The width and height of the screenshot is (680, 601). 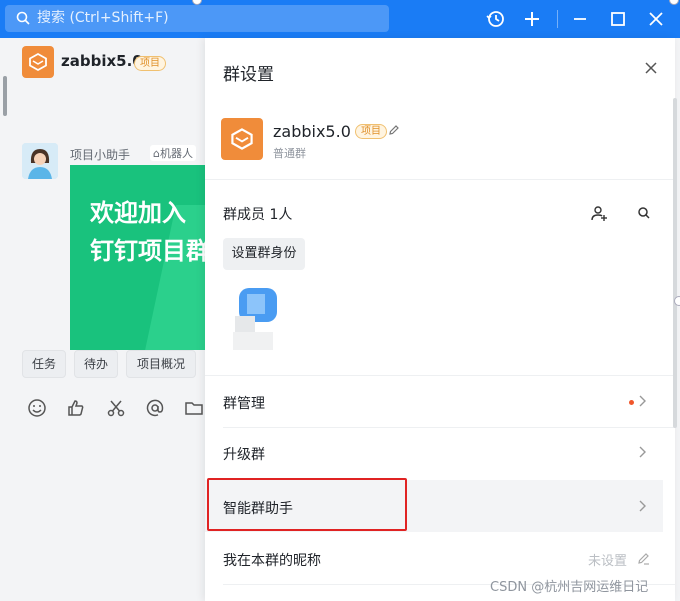 What do you see at coordinates (312, 131) in the screenshot?
I see `group-name: zabbix5.0` at bounding box center [312, 131].